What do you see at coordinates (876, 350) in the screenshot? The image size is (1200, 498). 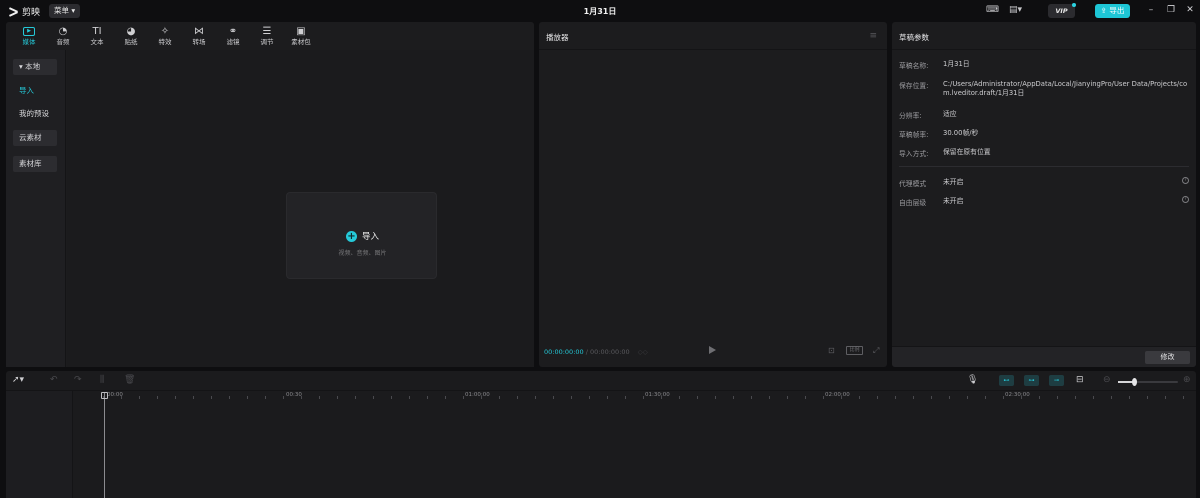 I see `fullscreen-icon: ⤢` at bounding box center [876, 350].